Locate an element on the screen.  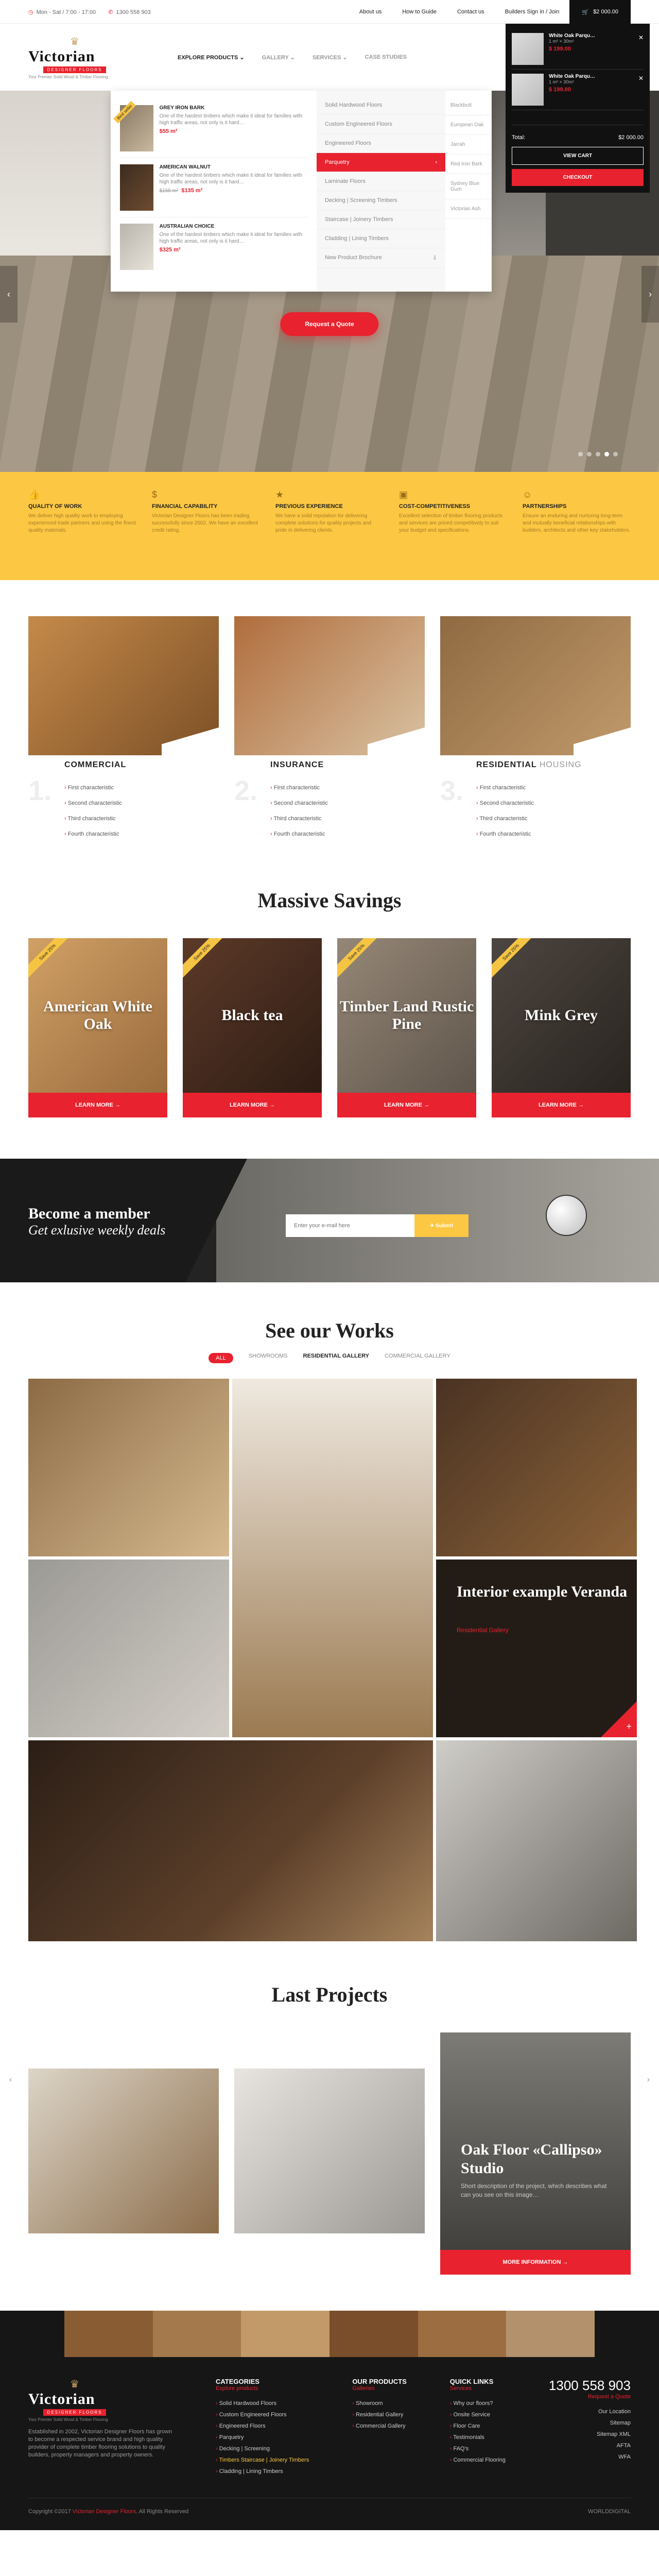
saving-card: Save 25% Mink Grey Learn more → is located at coordinates (561, 1027).